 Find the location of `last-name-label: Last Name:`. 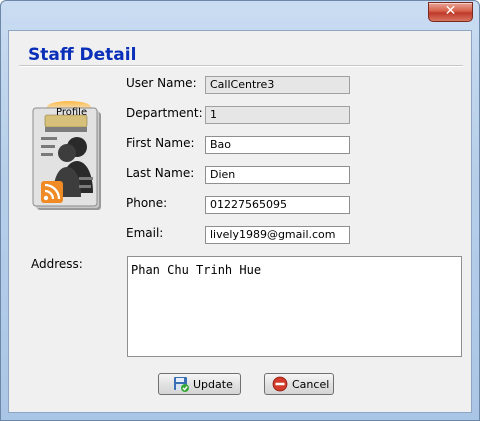

last-name-label: Last Name: is located at coordinates (160, 173).